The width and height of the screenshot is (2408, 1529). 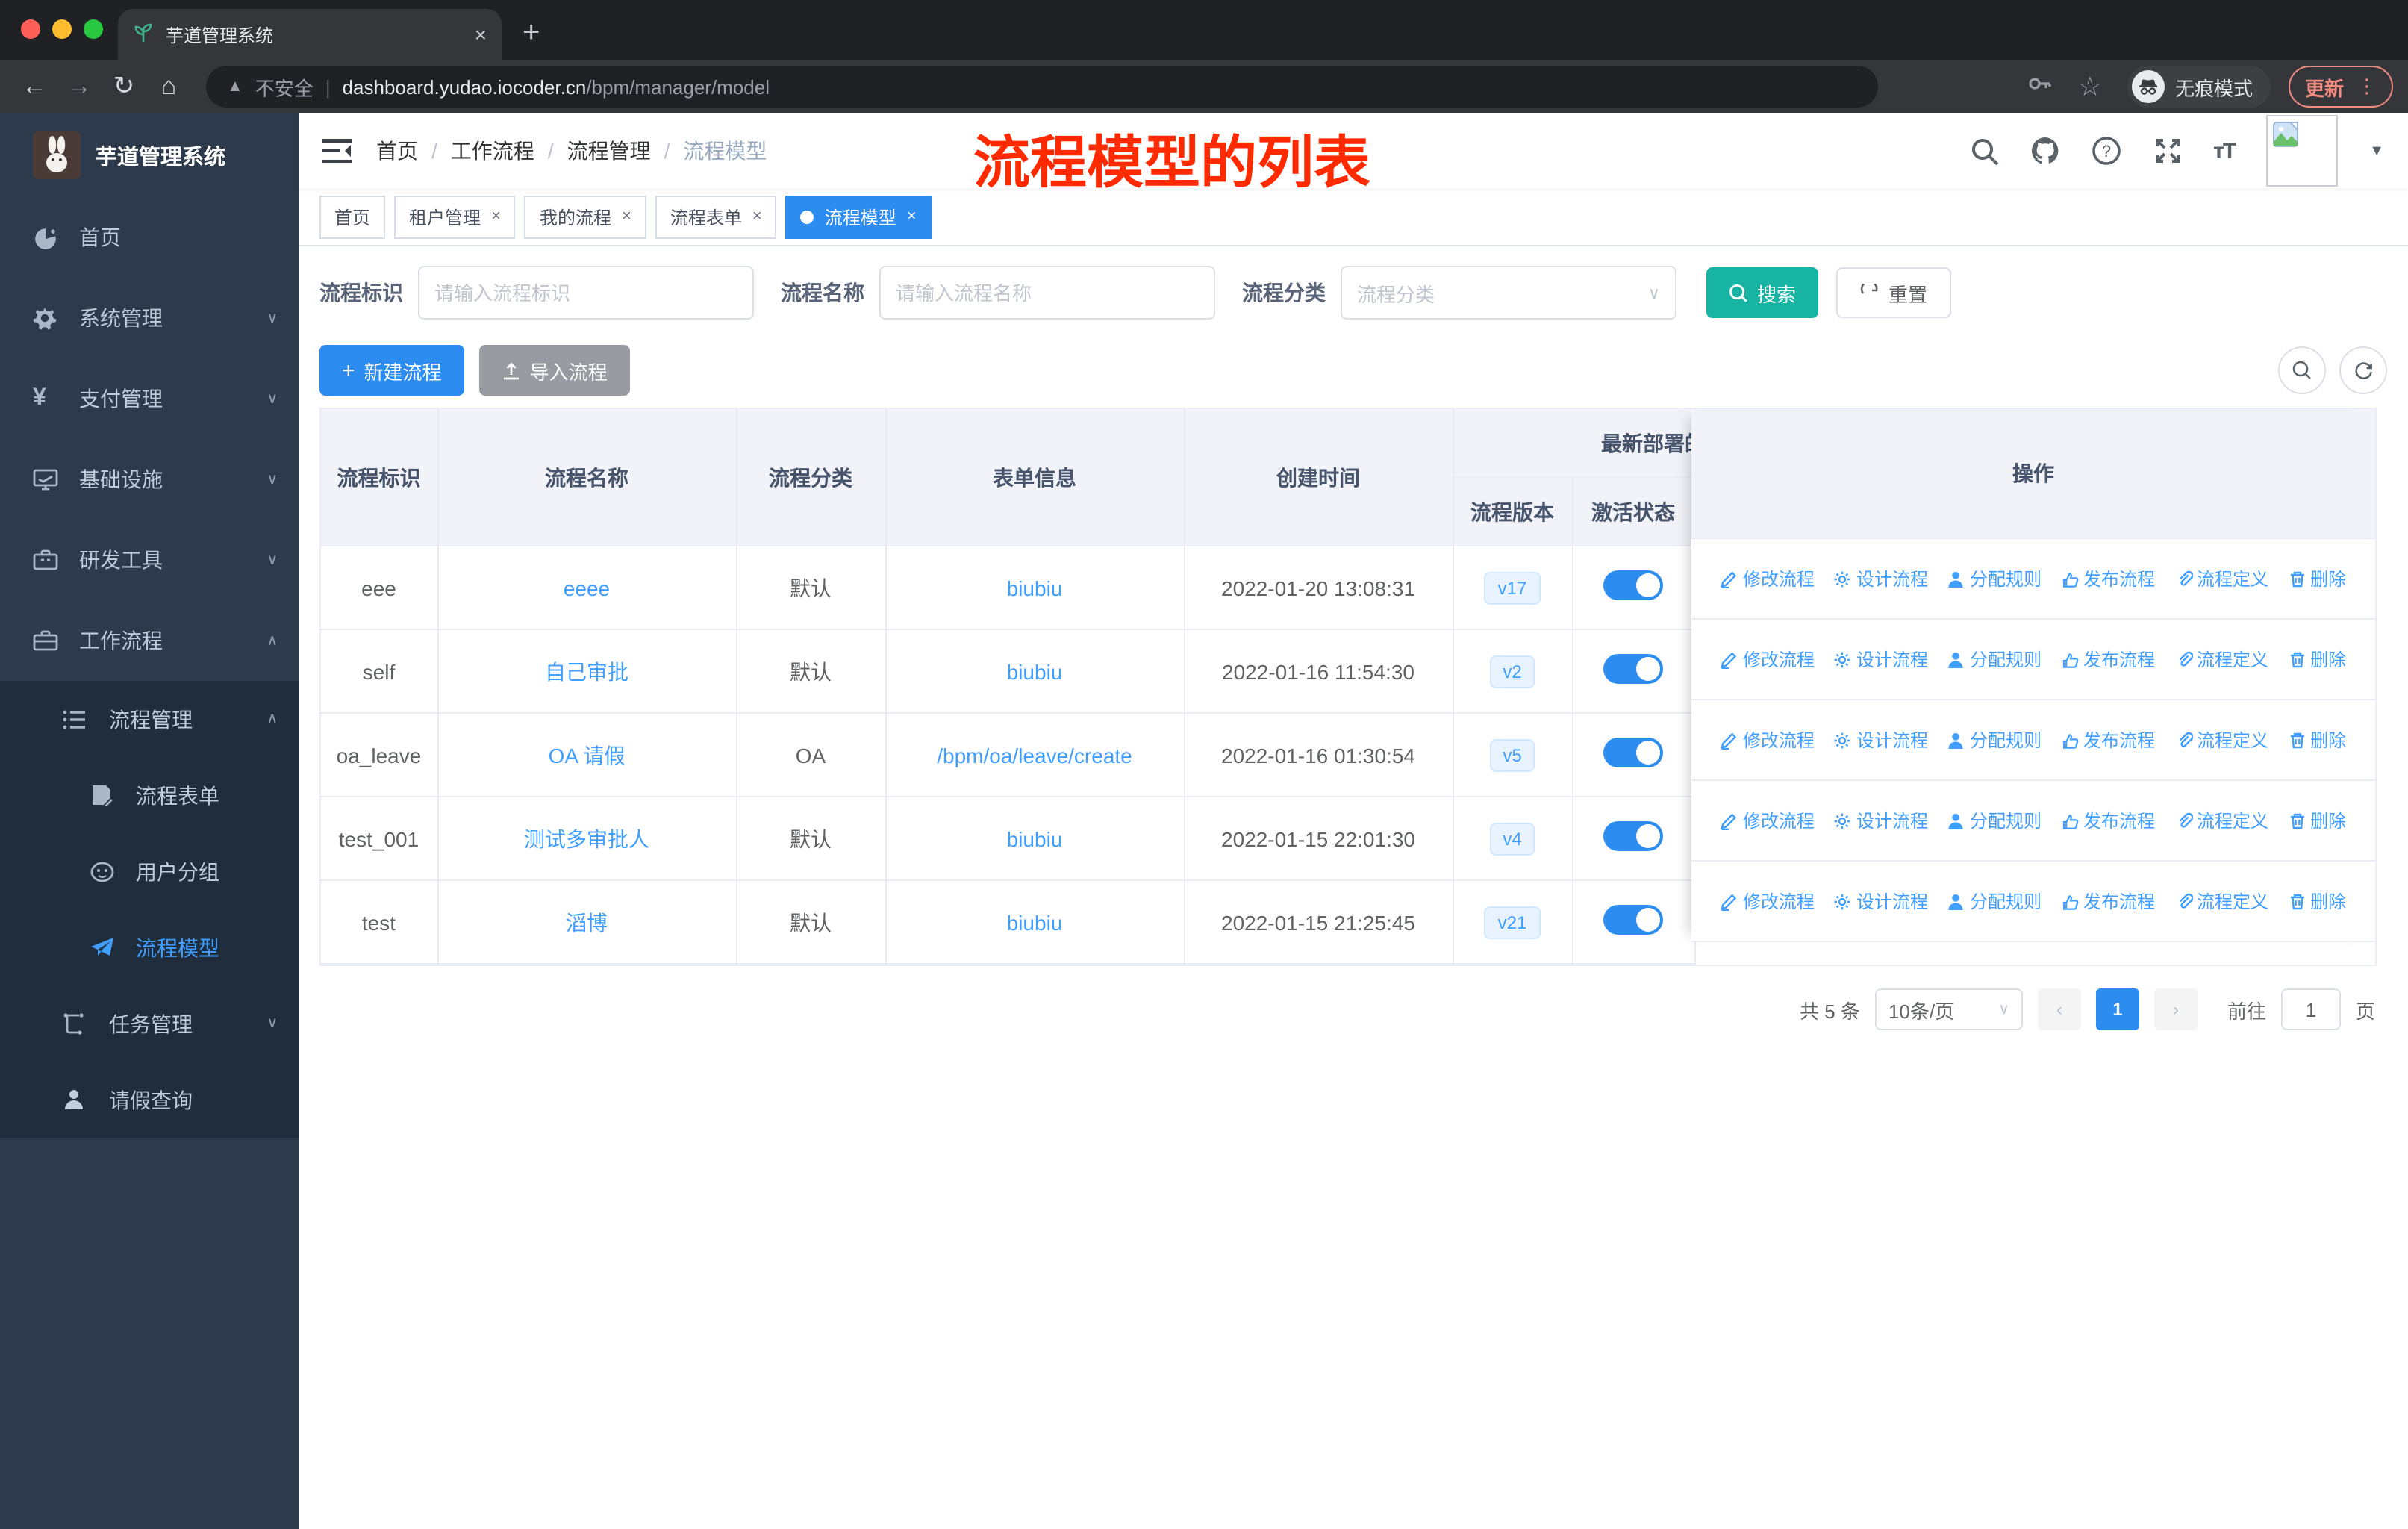 I want to click on breadcrumb-item: 流程管理, so click(x=609, y=151).